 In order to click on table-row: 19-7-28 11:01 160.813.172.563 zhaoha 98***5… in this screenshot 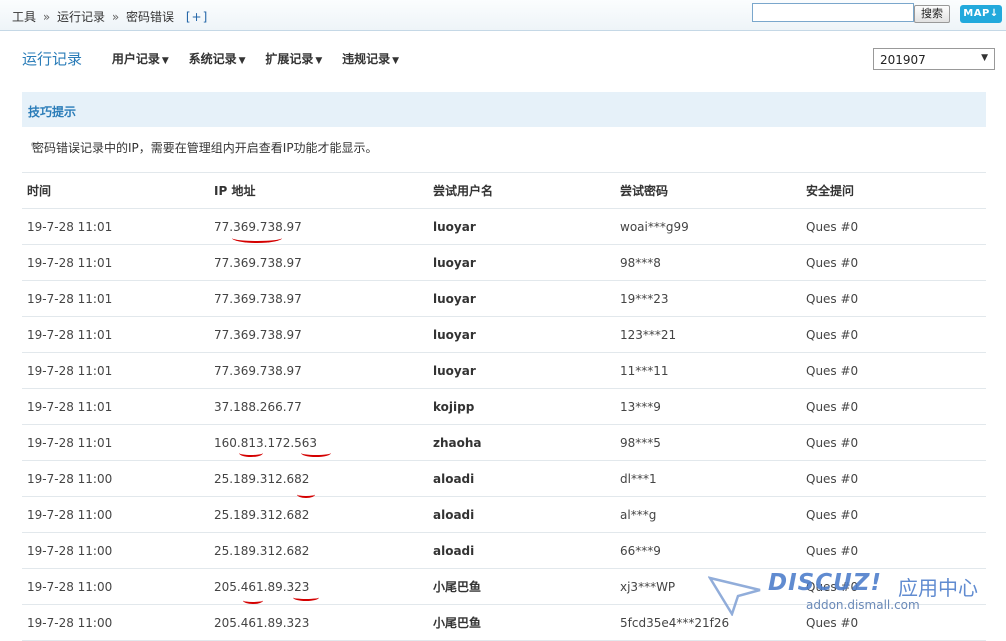, I will do `click(504, 442)`.